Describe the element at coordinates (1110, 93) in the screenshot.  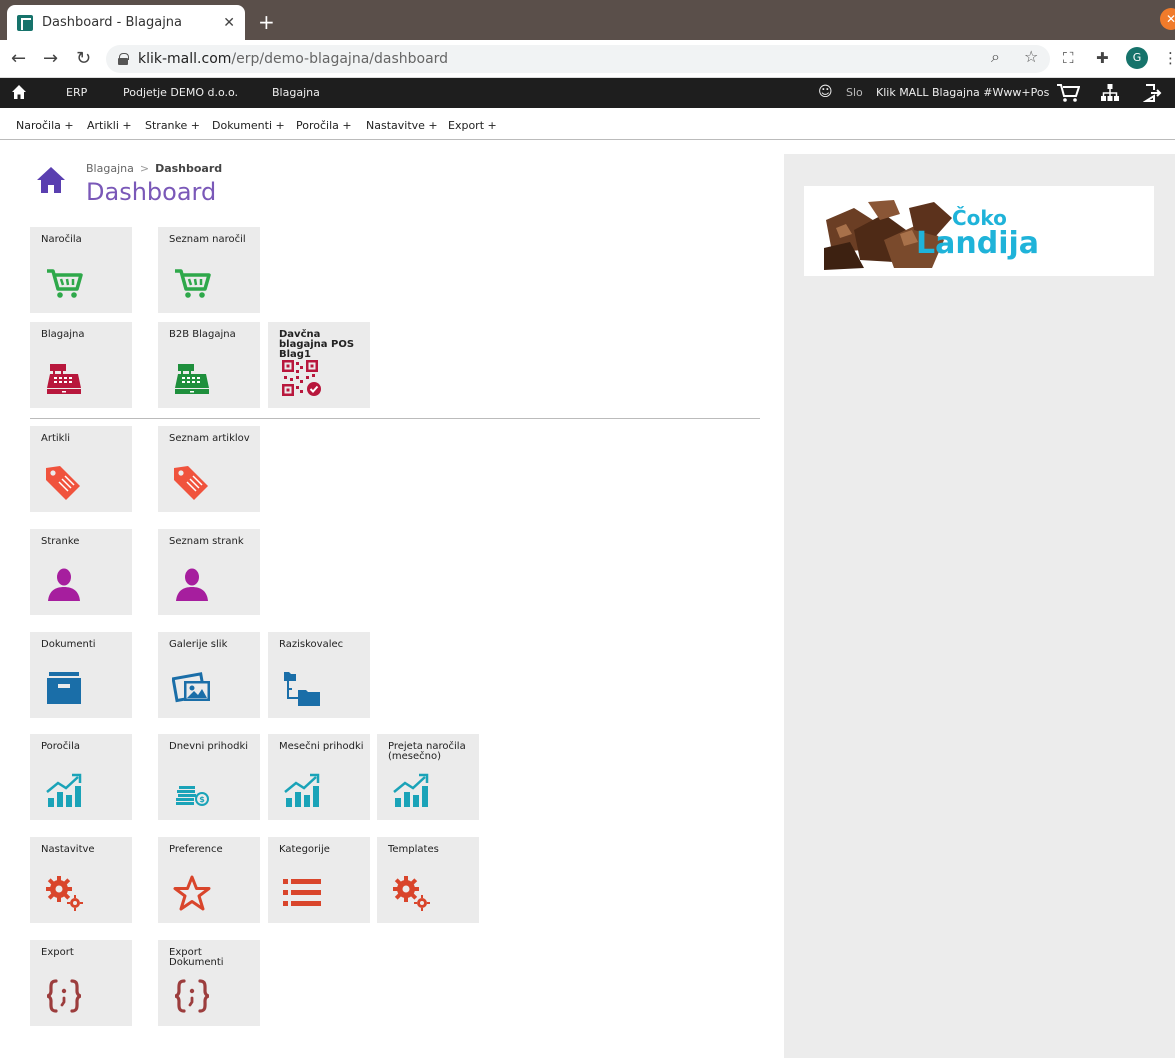
I see `sitemap-icon` at that location.